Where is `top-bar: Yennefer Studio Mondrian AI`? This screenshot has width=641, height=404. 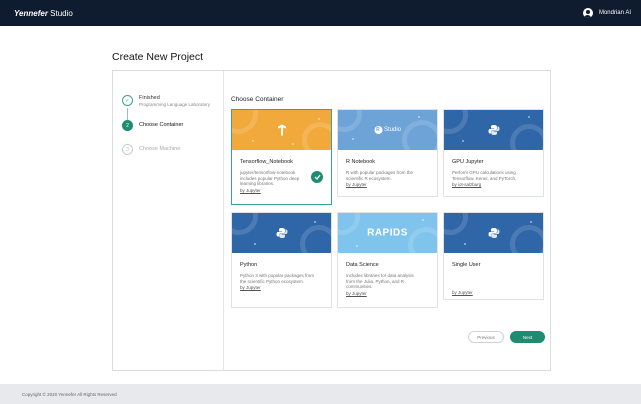 top-bar: Yennefer Studio Mondrian AI is located at coordinates (320, 13).